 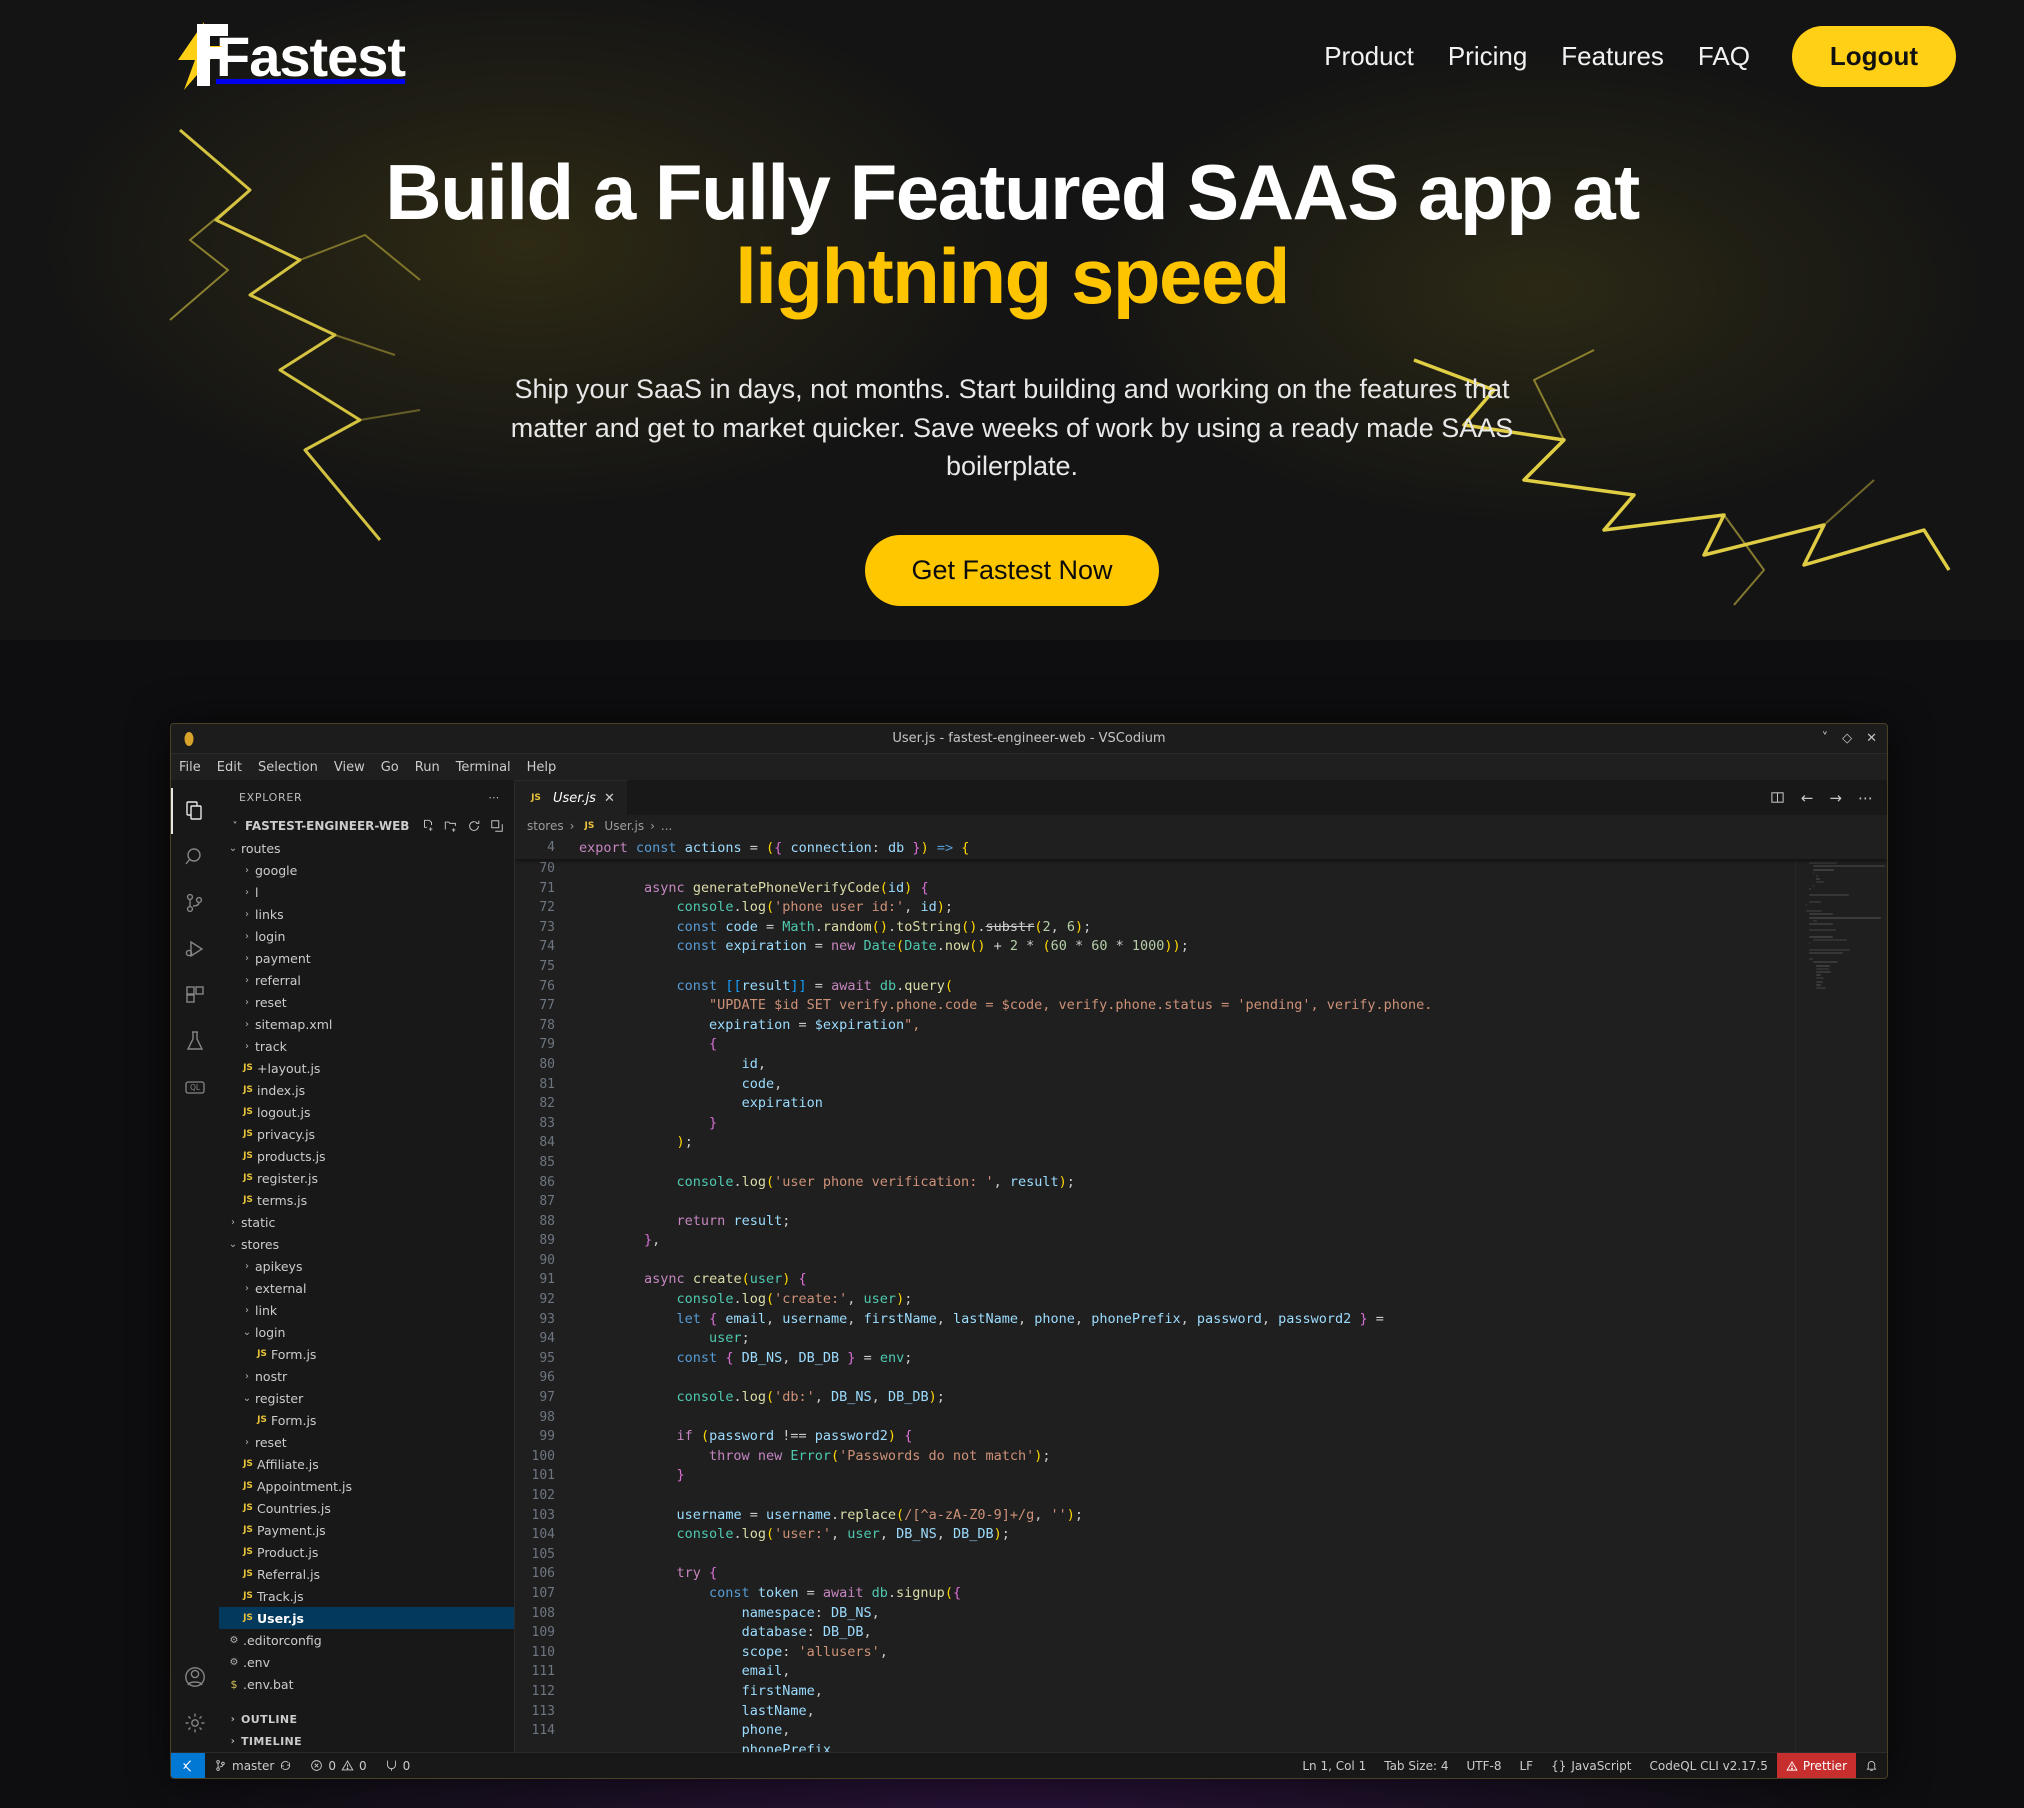 I want to click on encoding-status: UTF-8, so click(x=1483, y=1766).